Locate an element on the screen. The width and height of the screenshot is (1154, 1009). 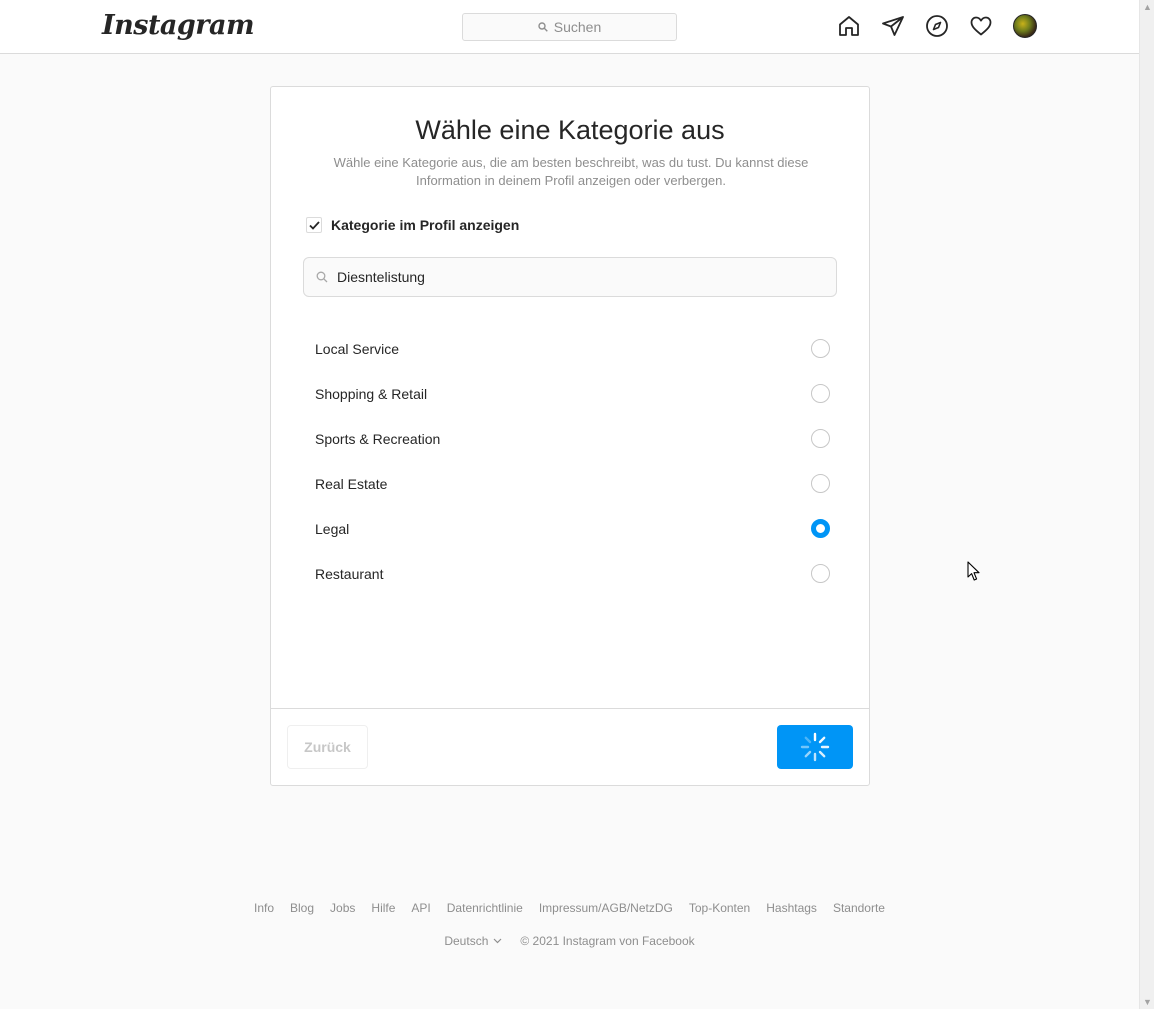
scroll-up-icon: ▲ is located at coordinates (1147, 7).